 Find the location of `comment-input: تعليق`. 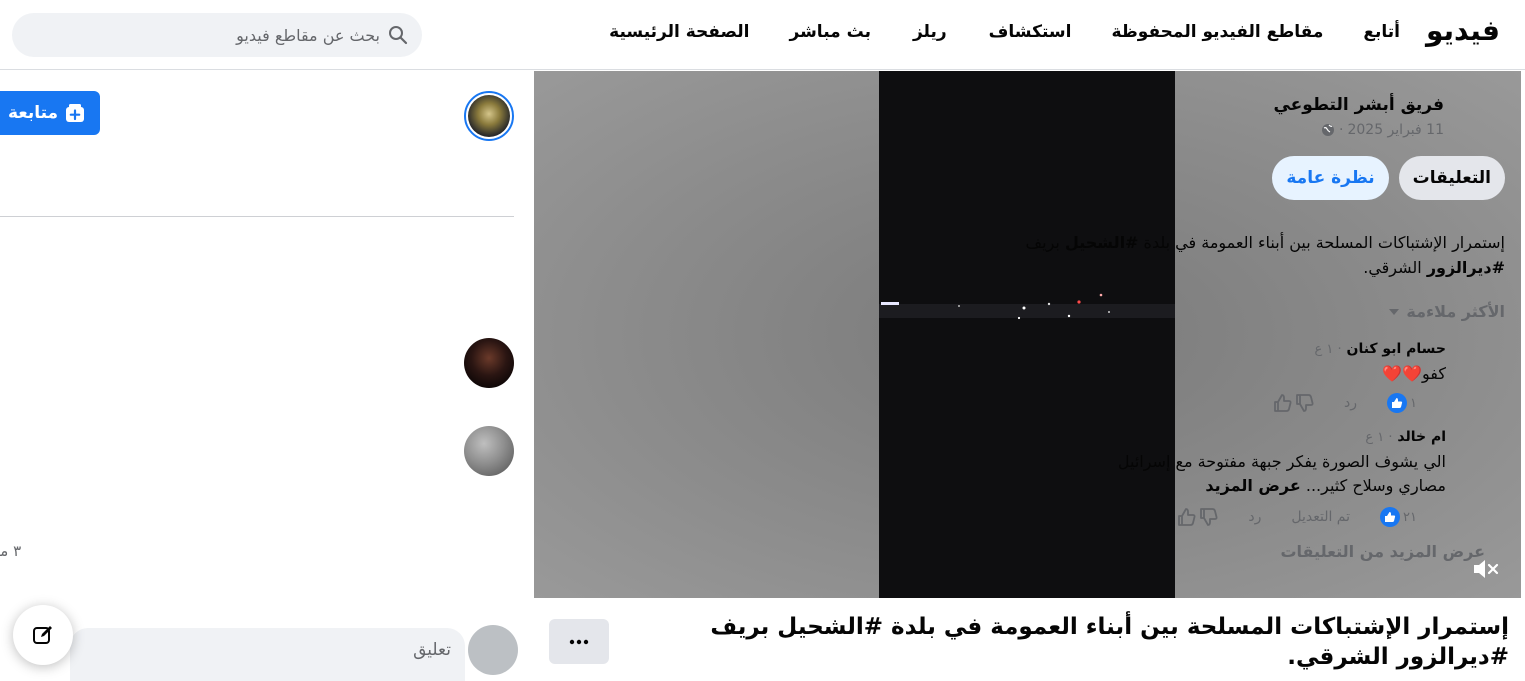

comment-input: تعليق is located at coordinates (267, 654).